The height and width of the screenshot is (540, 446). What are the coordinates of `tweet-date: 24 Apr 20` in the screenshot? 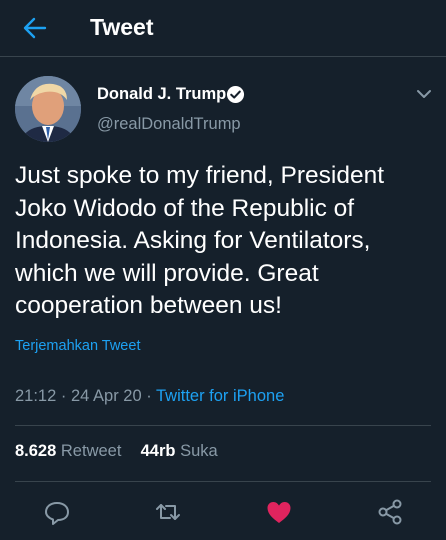 It's located at (106, 396).